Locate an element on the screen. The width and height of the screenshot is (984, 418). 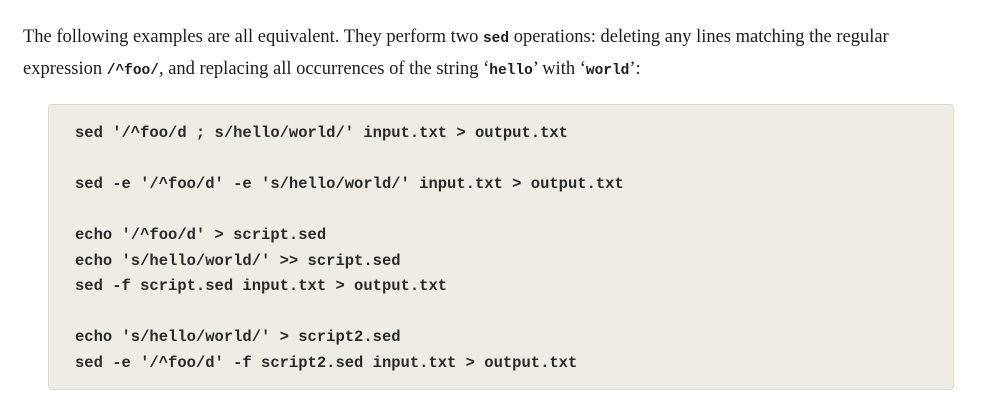
code-line: echo '/^foo/d' > script.sed is located at coordinates (201, 235).